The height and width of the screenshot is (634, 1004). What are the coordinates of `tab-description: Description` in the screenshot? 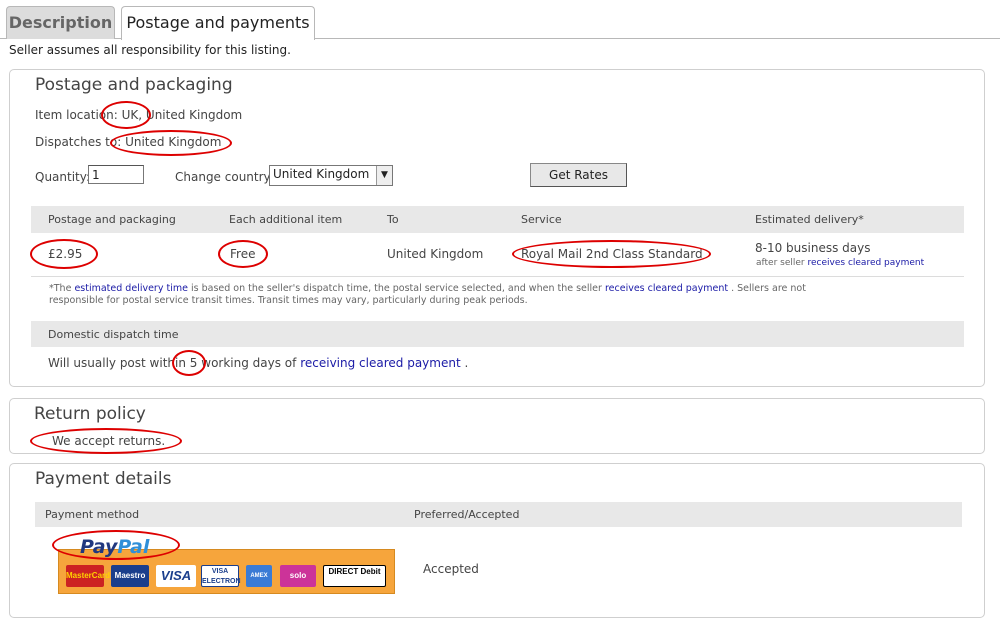 It's located at (60, 22).